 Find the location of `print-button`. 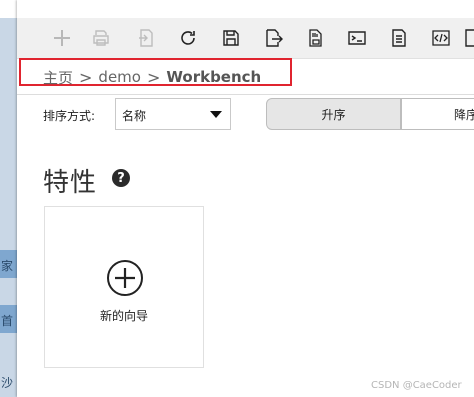

print-button is located at coordinates (101, 38).